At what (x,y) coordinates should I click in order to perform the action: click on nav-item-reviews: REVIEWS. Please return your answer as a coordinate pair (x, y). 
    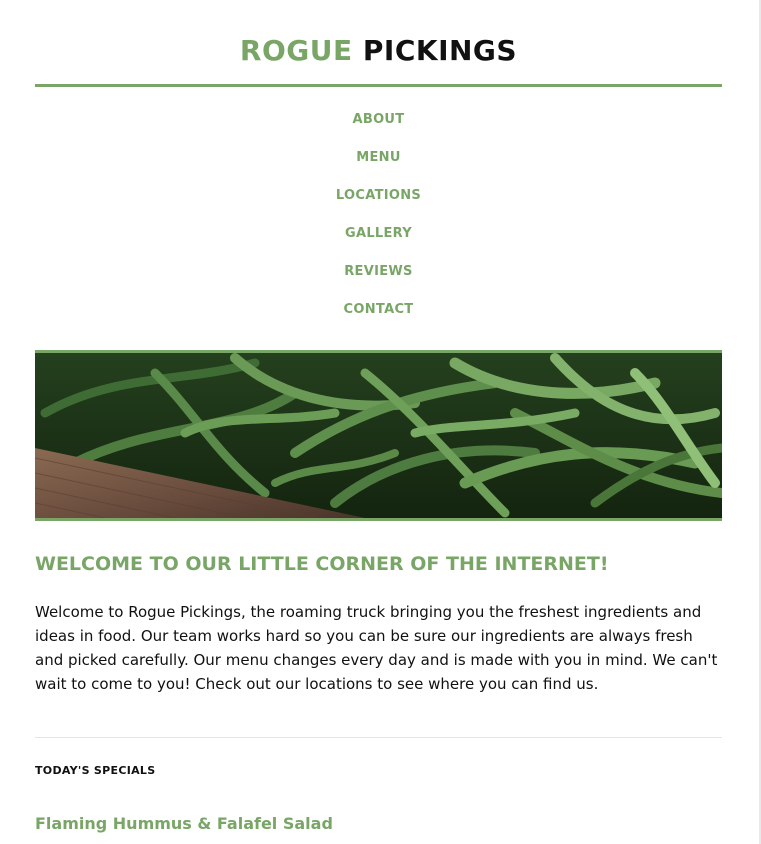
    Looking at the image, I should click on (378, 280).